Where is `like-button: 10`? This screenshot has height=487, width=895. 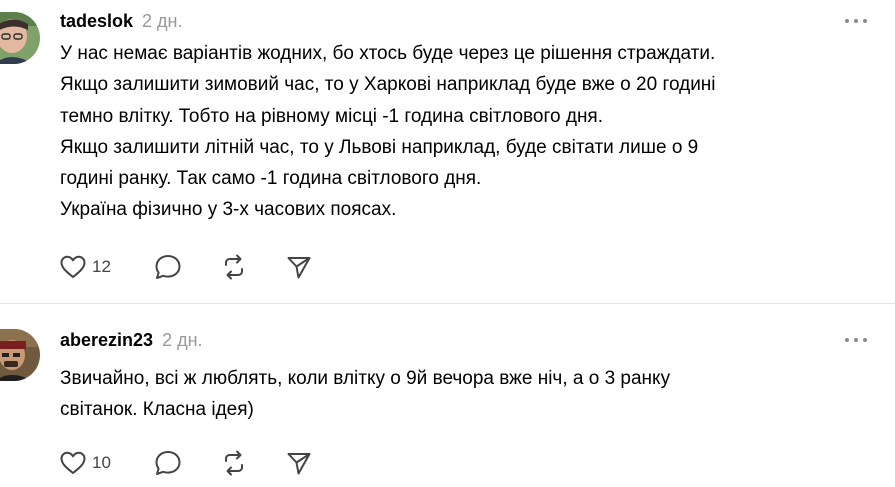 like-button: 10 is located at coordinates (107, 463).